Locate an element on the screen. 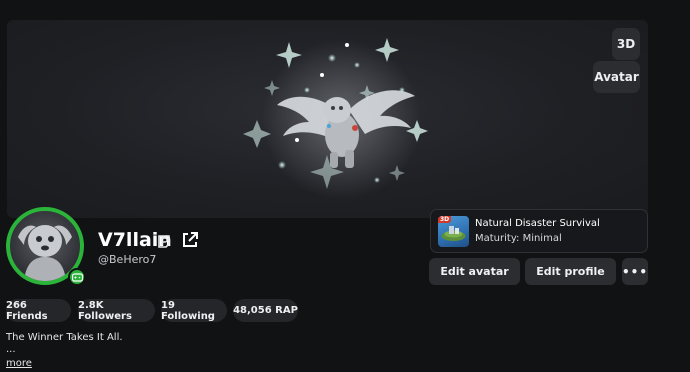 This screenshot has width=690, height=372. game-thumbnail: 3D is located at coordinates (453, 231).